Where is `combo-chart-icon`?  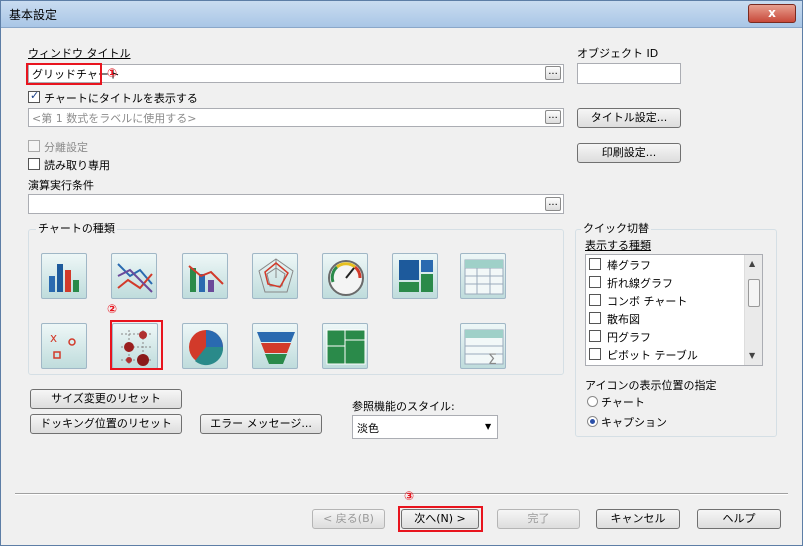 combo-chart-icon is located at coordinates (205, 276).